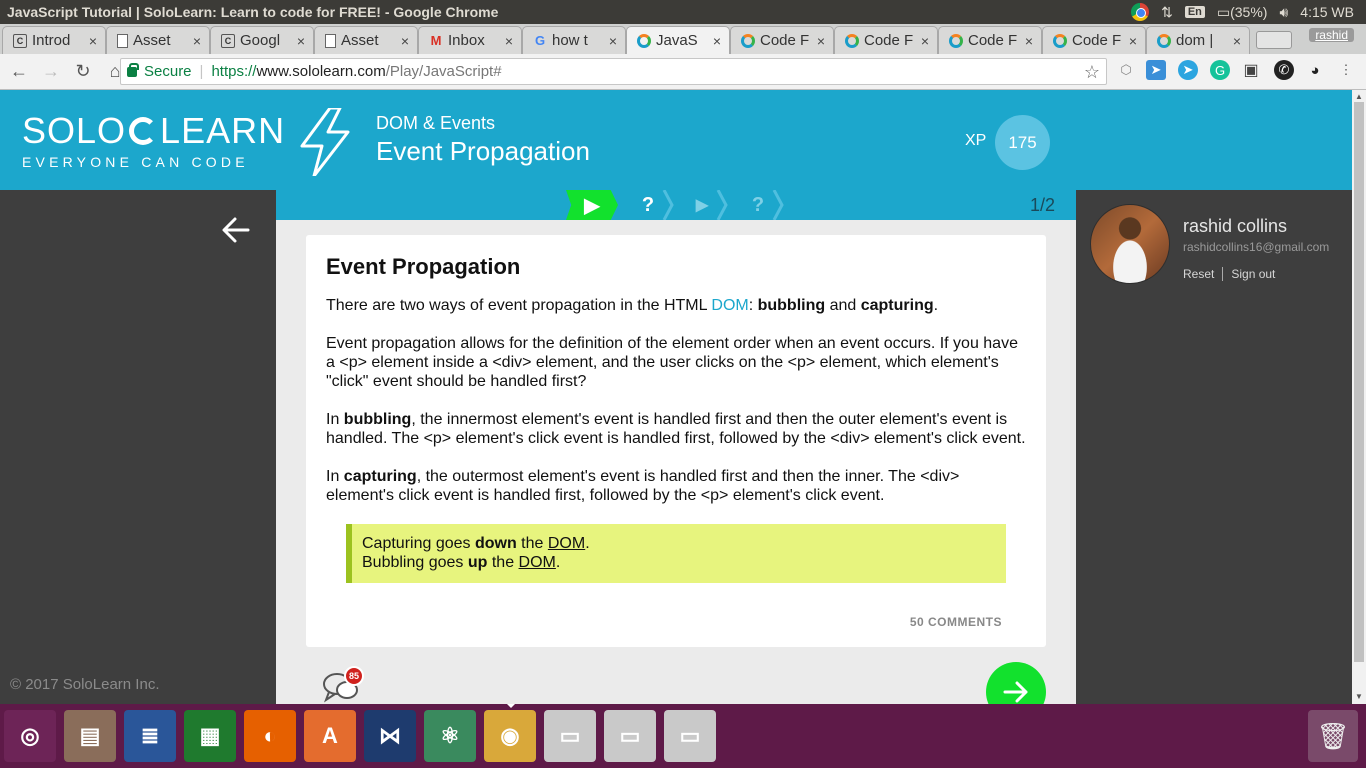 The height and width of the screenshot is (768, 1366). Describe the element at coordinates (470, 40) in the screenshot. I see `tab-4: M Inbox ×` at that location.